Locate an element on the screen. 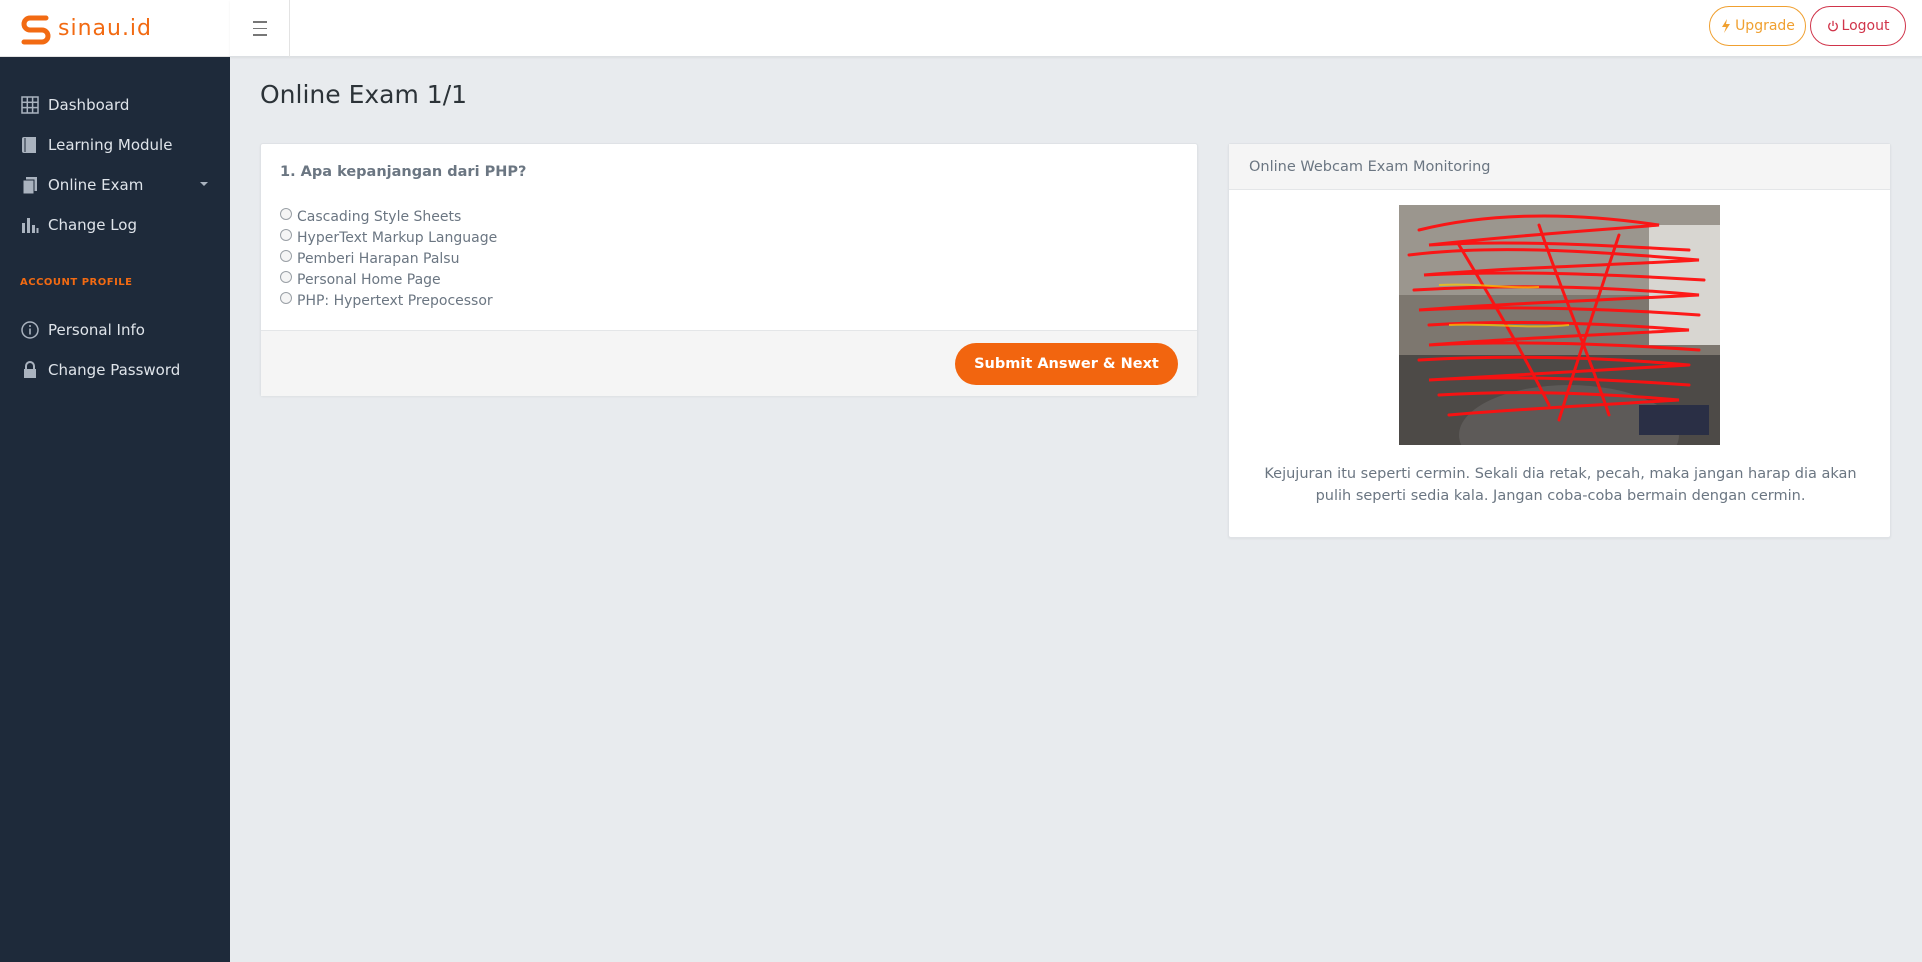 The image size is (1922, 962). webcam-feed-redacted-image is located at coordinates (1559, 325).